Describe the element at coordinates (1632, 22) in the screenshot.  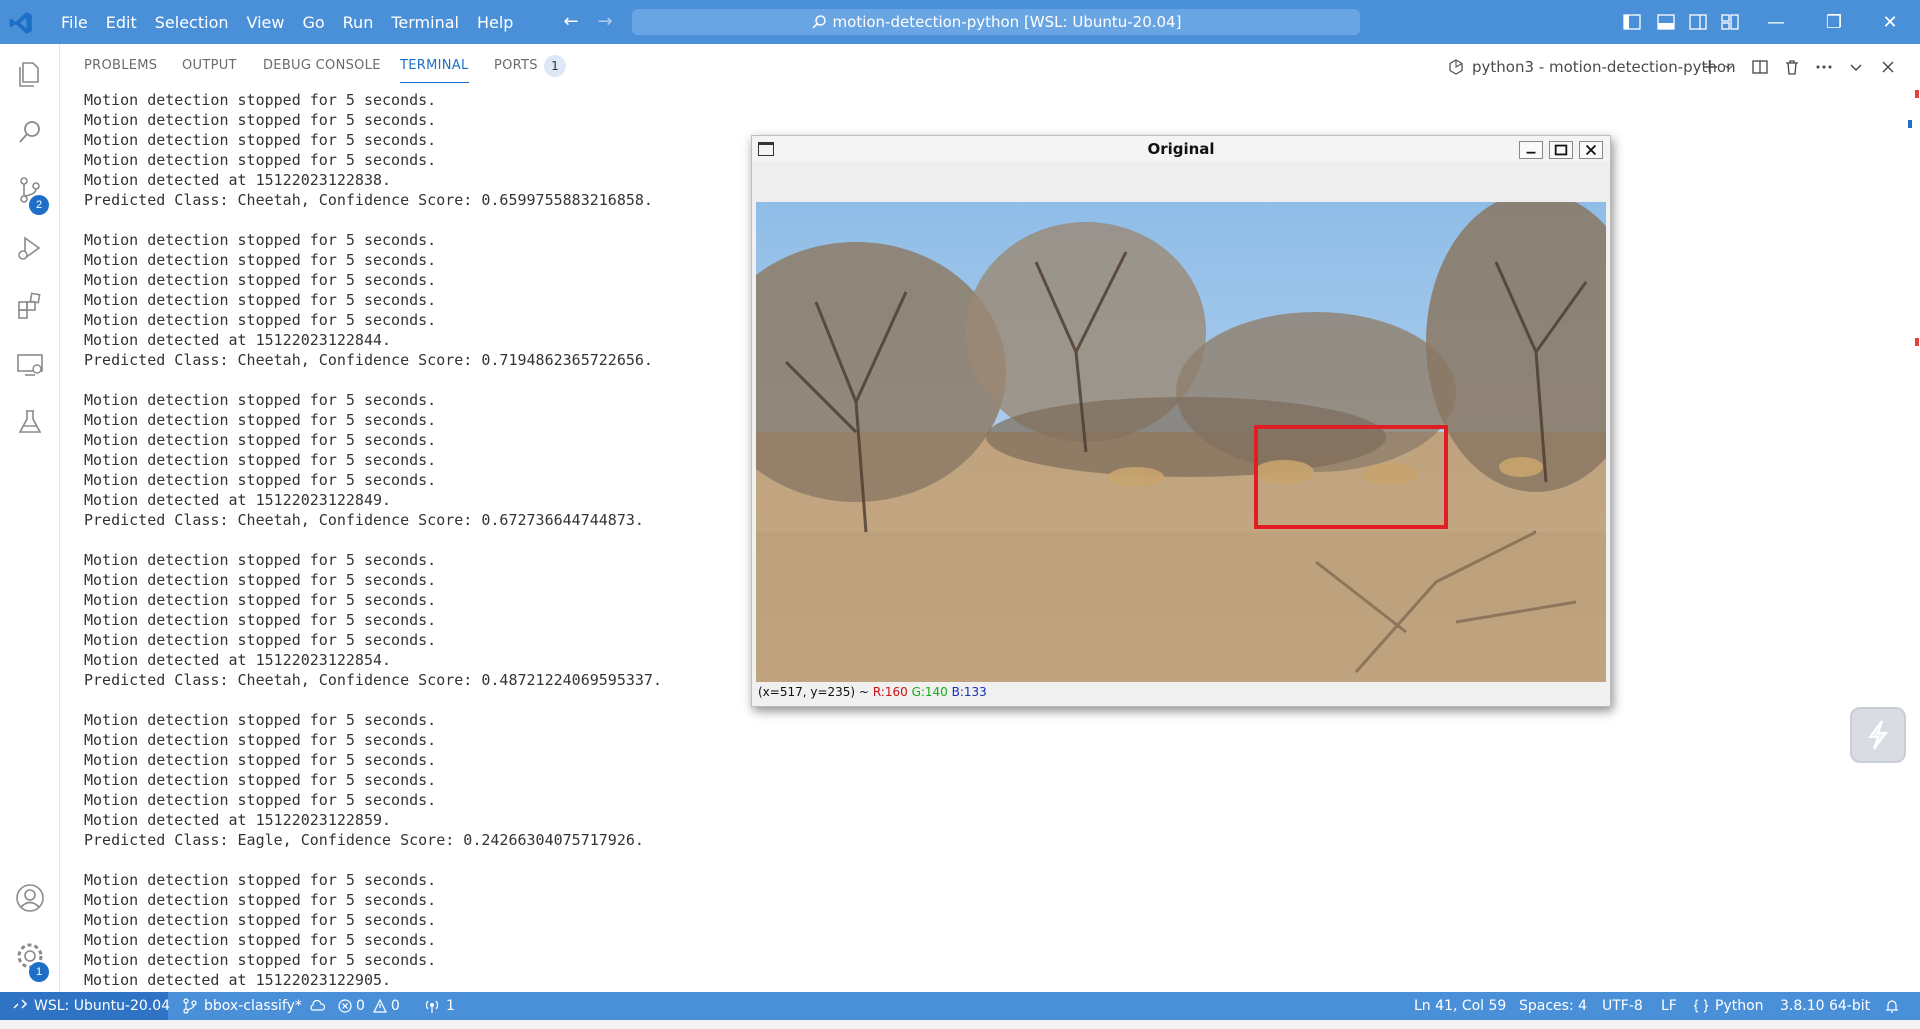
I see `toggle-primary-sidebar-icon` at that location.